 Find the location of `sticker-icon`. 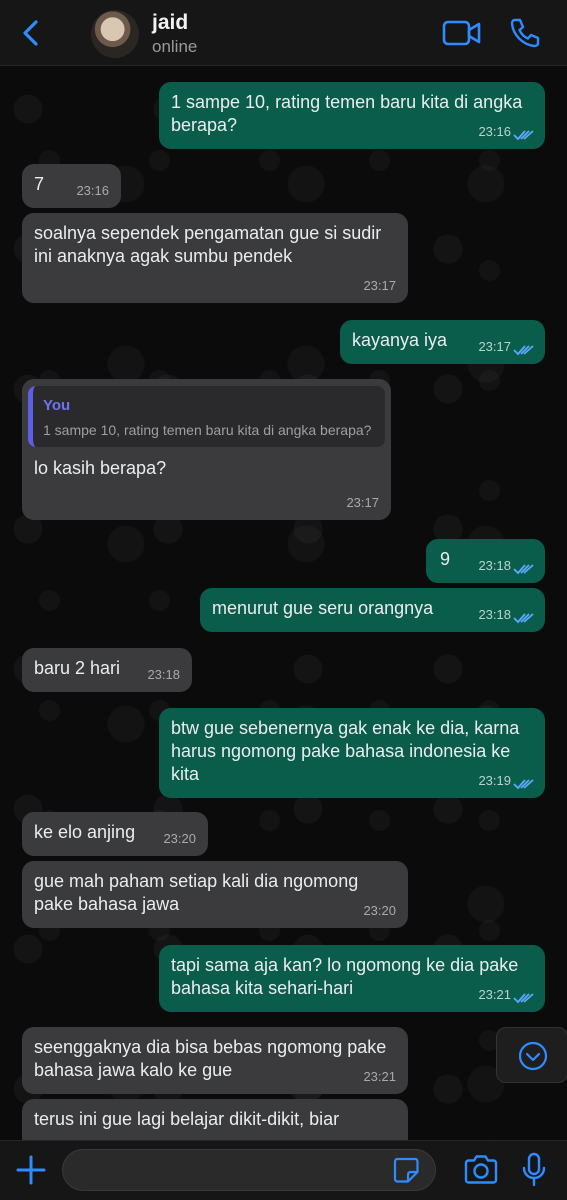

sticker-icon is located at coordinates (406, 1170).